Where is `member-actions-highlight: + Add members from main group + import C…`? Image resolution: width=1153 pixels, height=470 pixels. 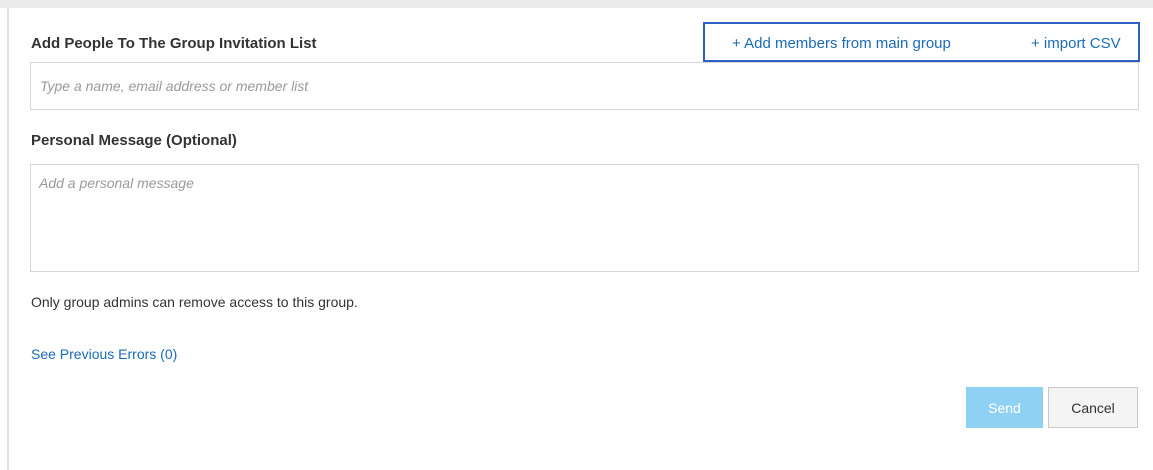
member-actions-highlight: + Add members from main group + import C… is located at coordinates (921, 42).